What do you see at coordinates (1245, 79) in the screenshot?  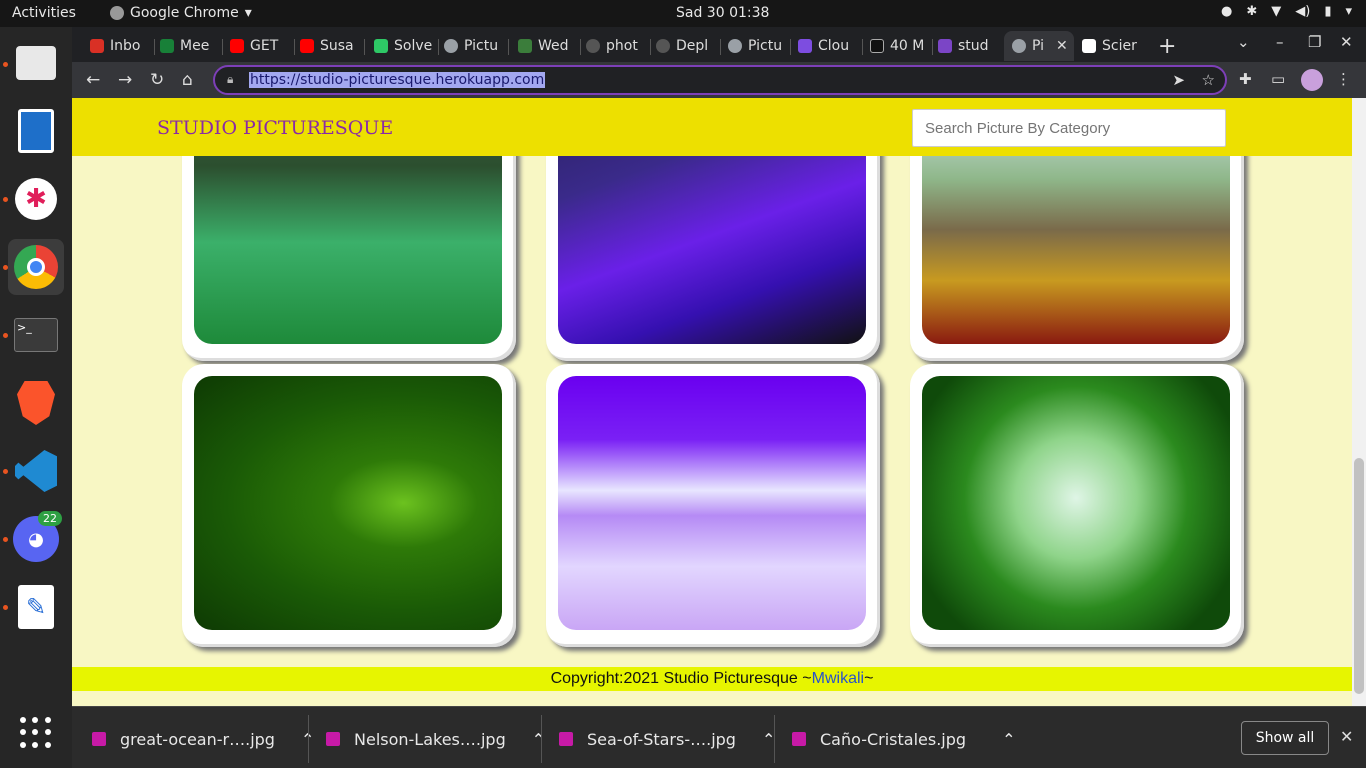 I see `extensions-icon: ✚` at bounding box center [1245, 79].